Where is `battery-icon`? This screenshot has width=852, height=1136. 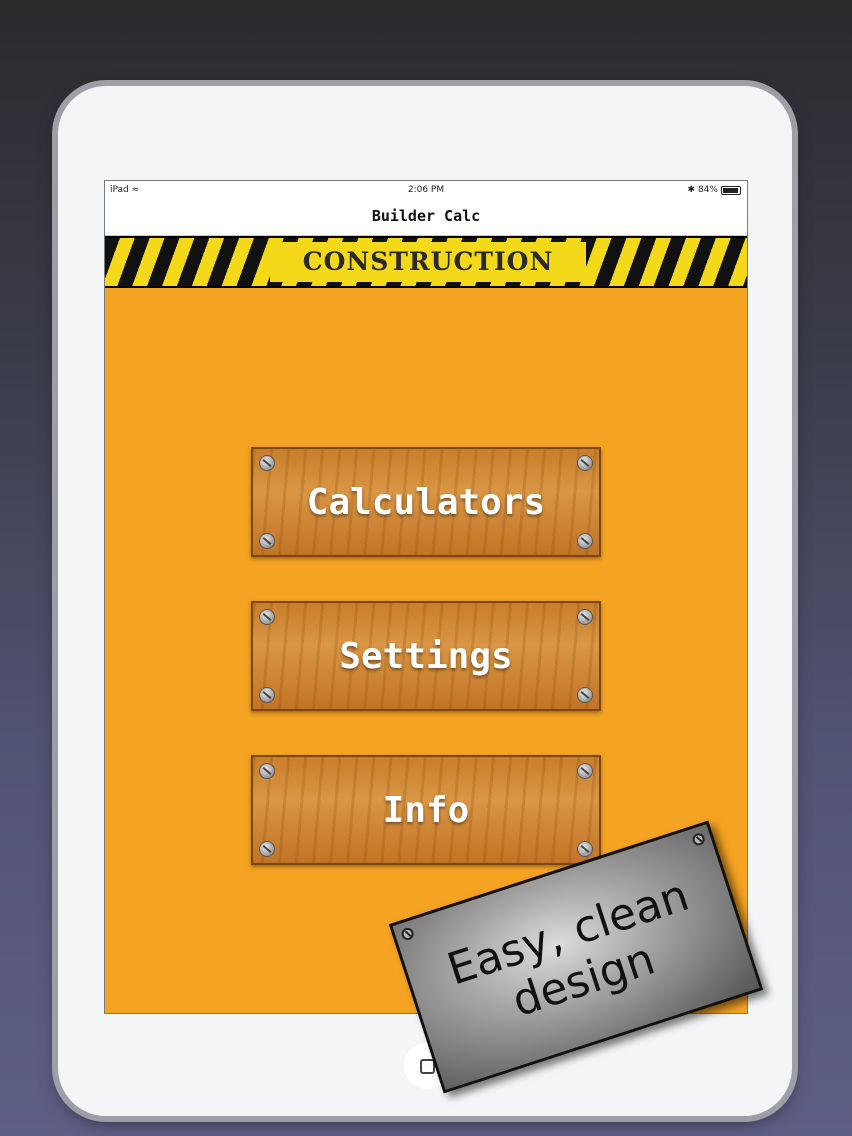
battery-icon is located at coordinates (731, 190).